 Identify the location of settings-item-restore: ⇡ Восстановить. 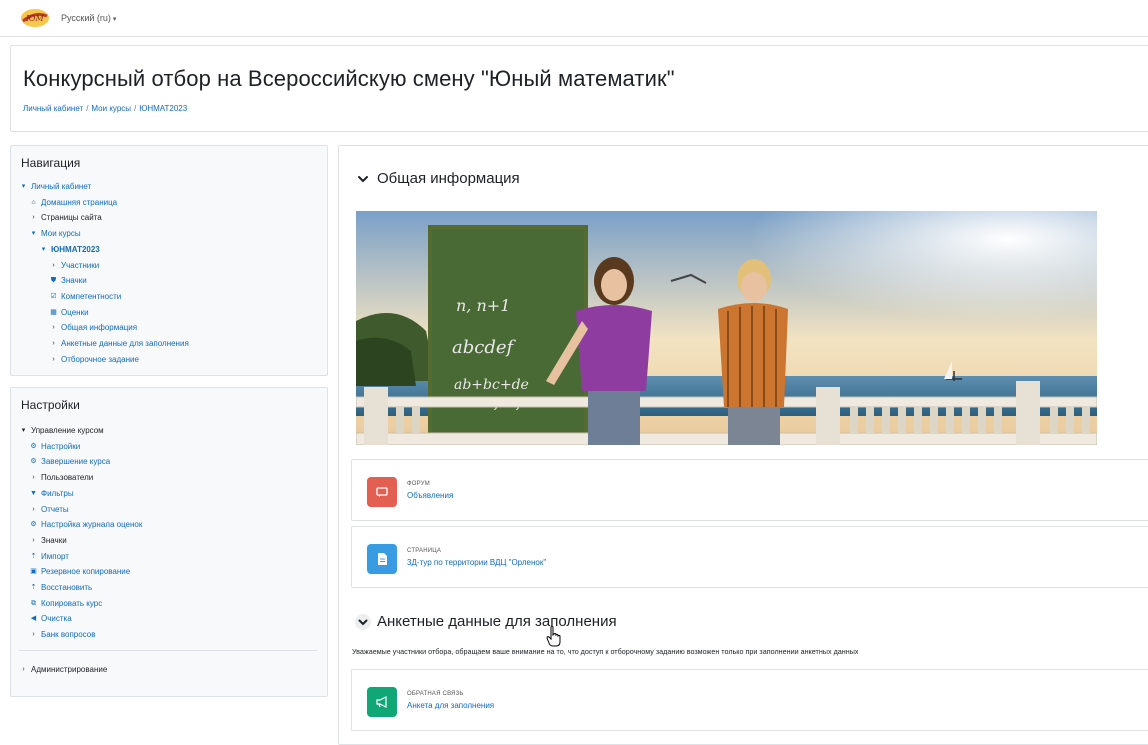
(80, 588).